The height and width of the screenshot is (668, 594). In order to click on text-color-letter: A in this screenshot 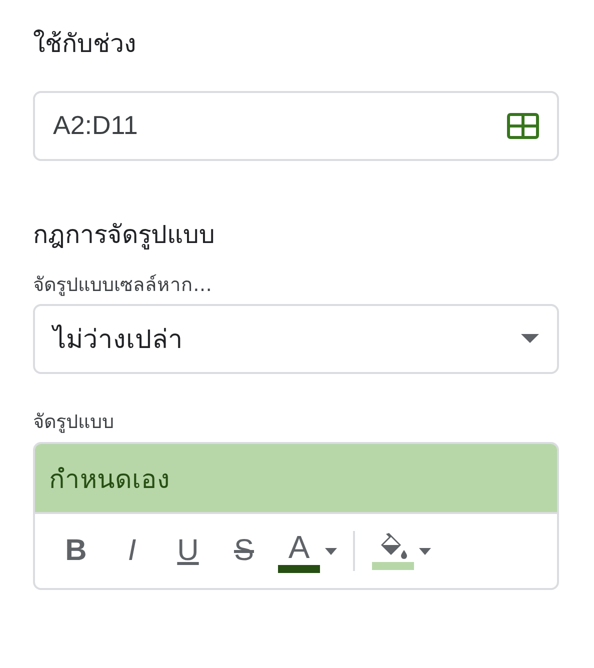, I will do `click(299, 547)`.